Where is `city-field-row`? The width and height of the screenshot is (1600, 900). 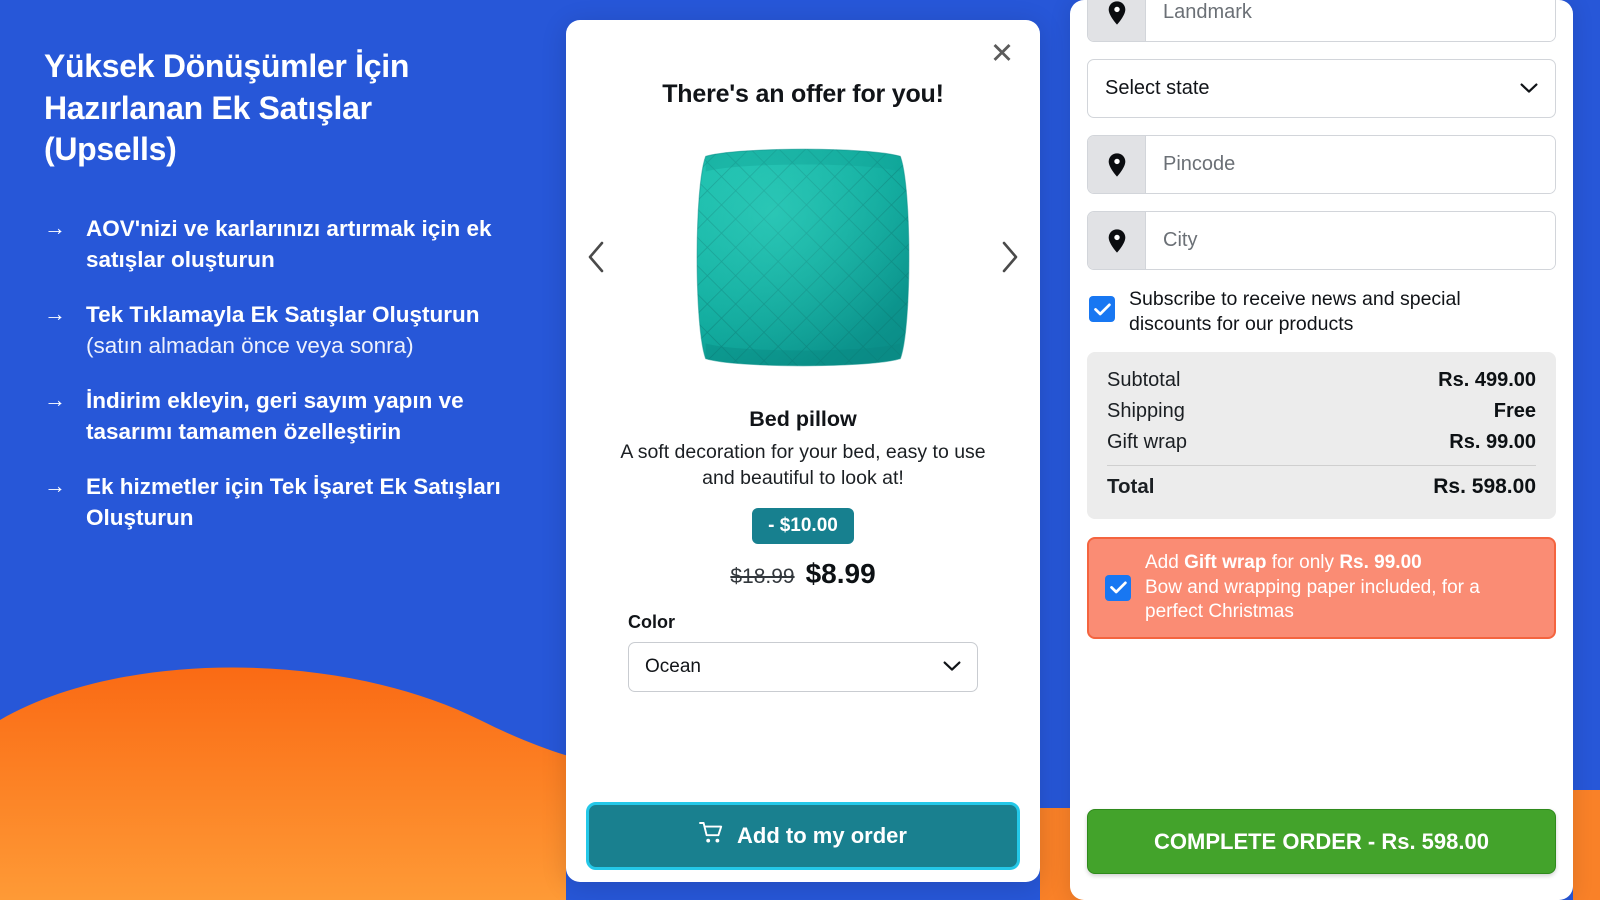
city-field-row is located at coordinates (1321, 240).